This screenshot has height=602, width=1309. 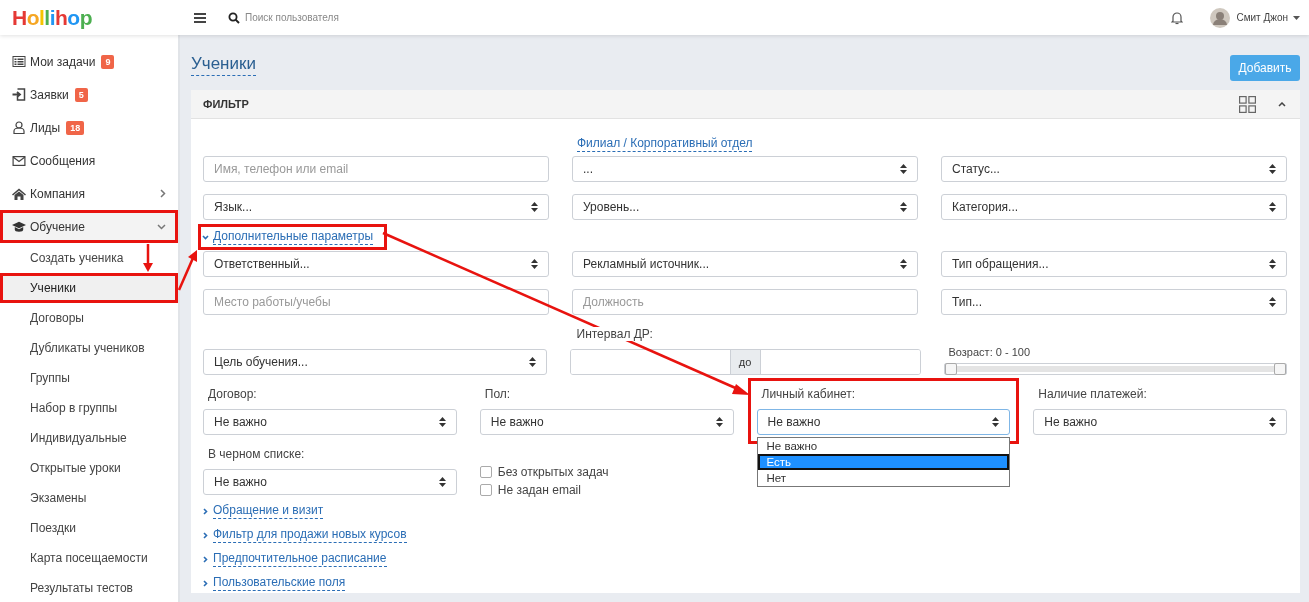 I want to click on logo: Hollihop, so click(x=103, y=17).